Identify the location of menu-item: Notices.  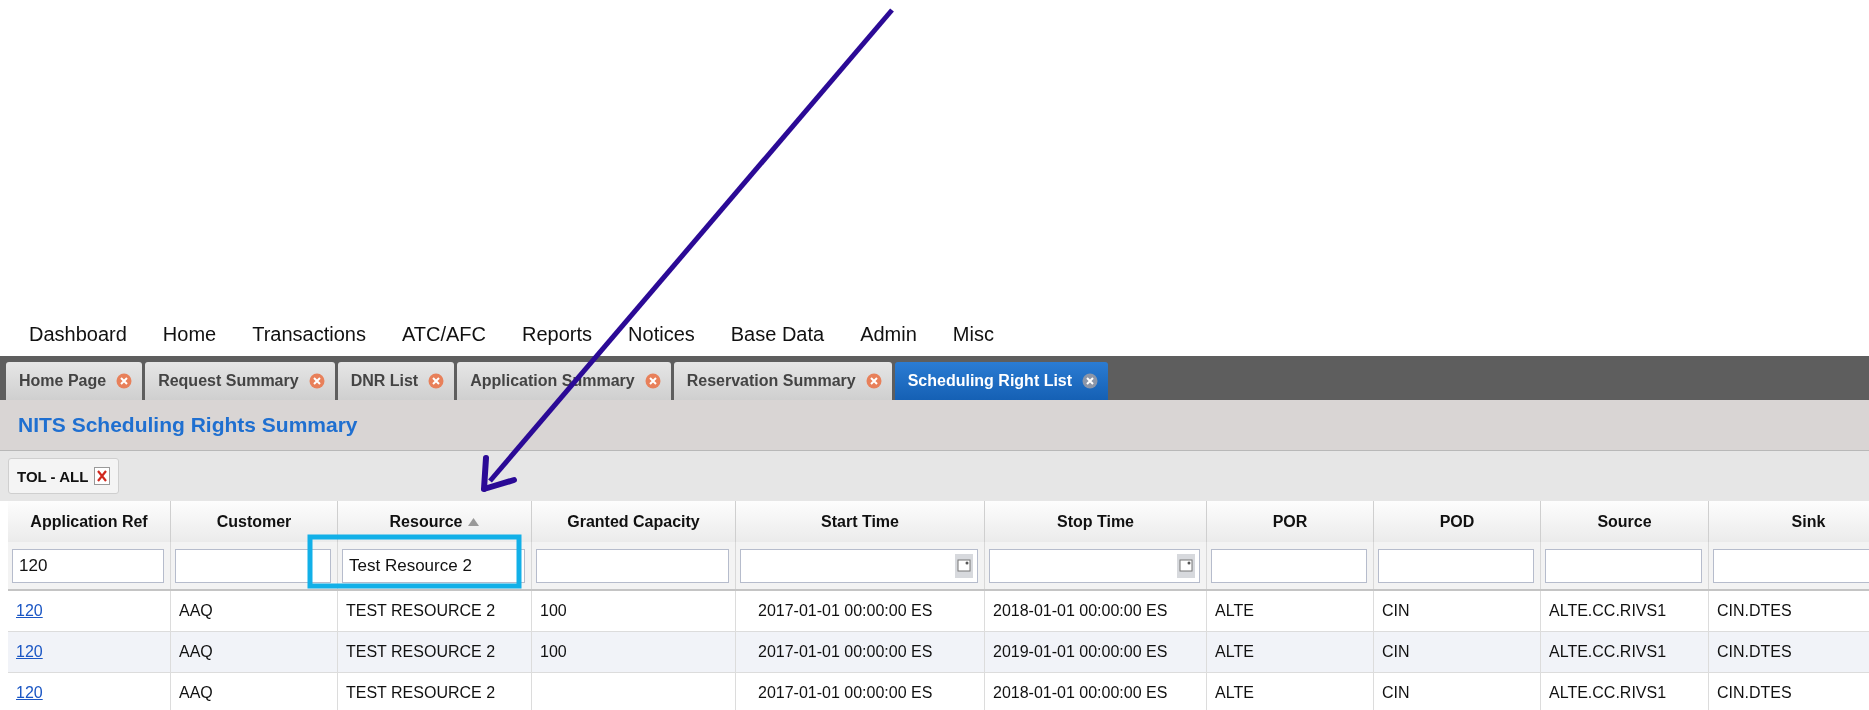
(661, 334).